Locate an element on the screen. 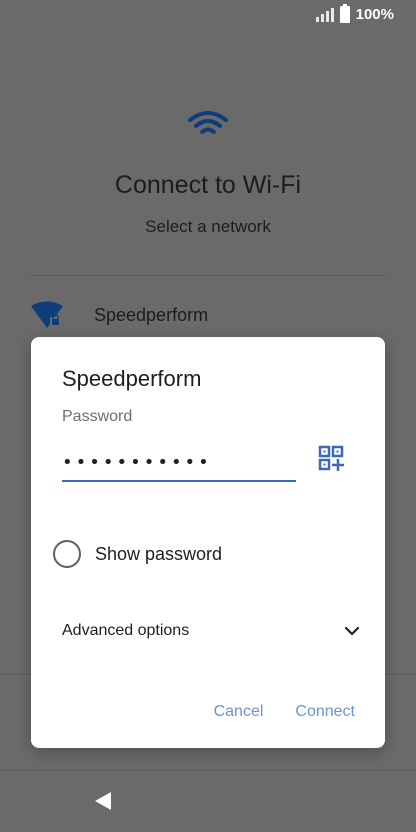 This screenshot has height=832, width=416. password-label: Password is located at coordinates (97, 416).